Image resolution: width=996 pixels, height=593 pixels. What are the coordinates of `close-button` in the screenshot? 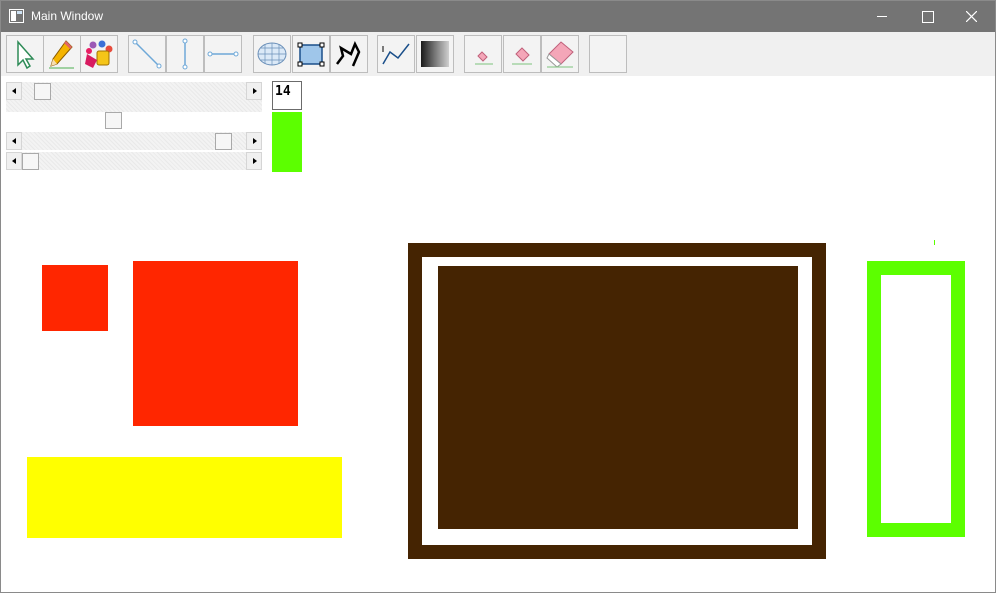 It's located at (972, 16).